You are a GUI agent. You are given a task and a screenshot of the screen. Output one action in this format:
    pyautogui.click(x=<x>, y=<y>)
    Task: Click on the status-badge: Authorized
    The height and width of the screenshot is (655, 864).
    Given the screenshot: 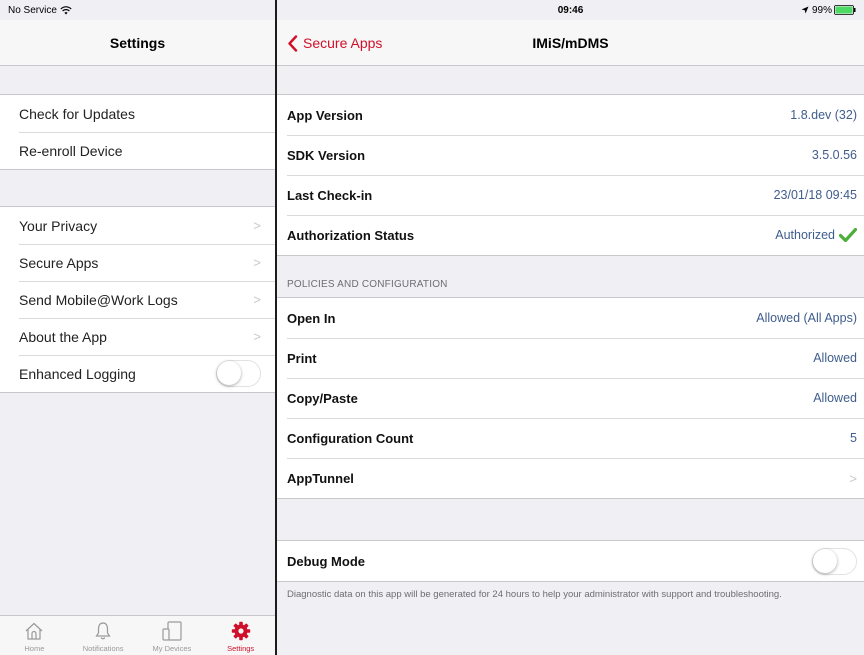 What is the action you would take?
    pyautogui.click(x=805, y=235)
    